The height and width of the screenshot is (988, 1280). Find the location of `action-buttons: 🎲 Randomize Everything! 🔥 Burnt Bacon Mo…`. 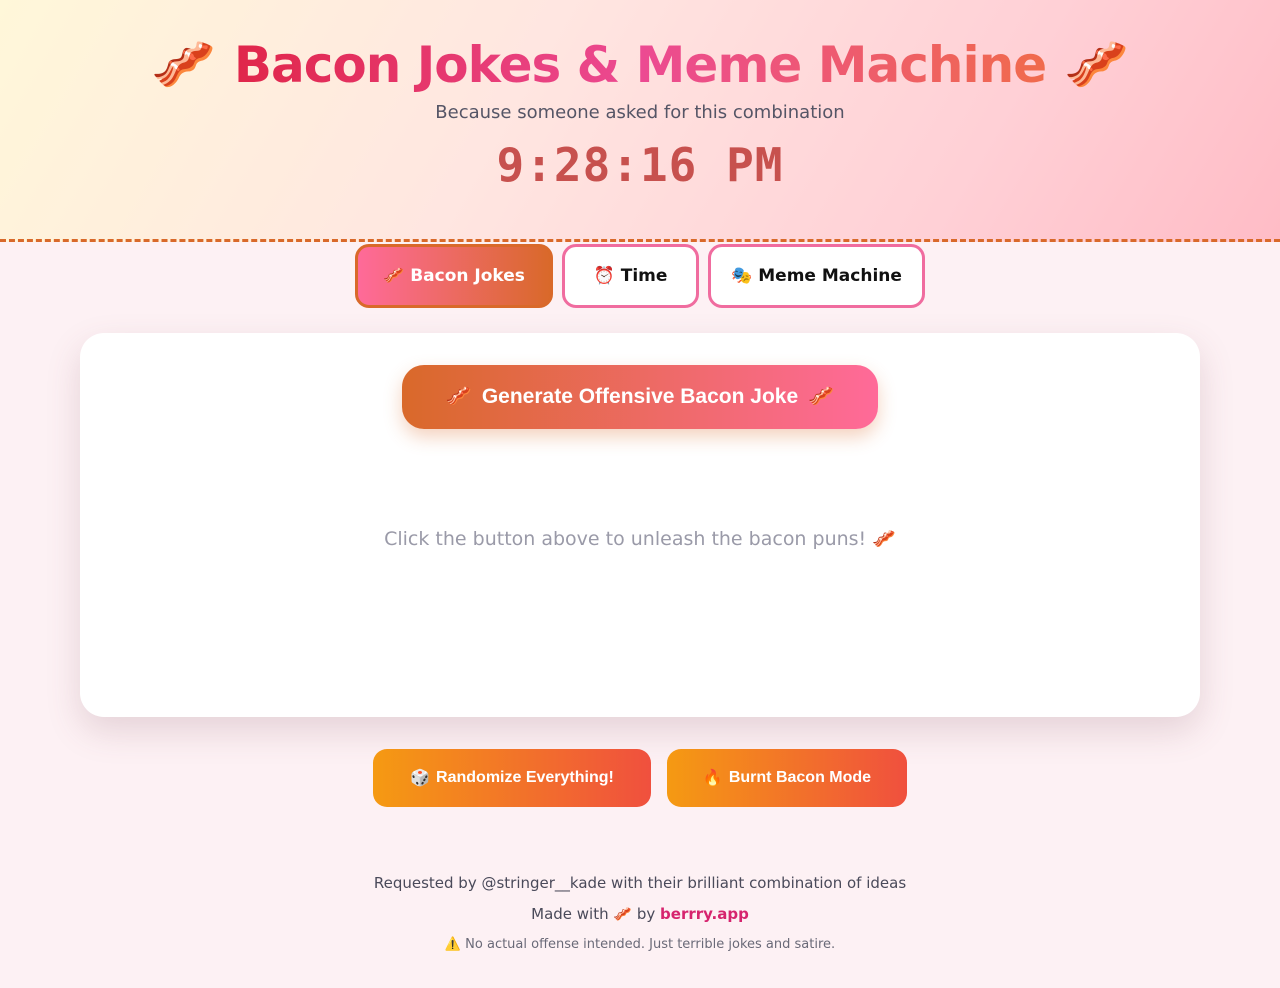

action-buttons: 🎲 Randomize Everything! 🔥 Burnt Bacon Mo… is located at coordinates (640, 778).